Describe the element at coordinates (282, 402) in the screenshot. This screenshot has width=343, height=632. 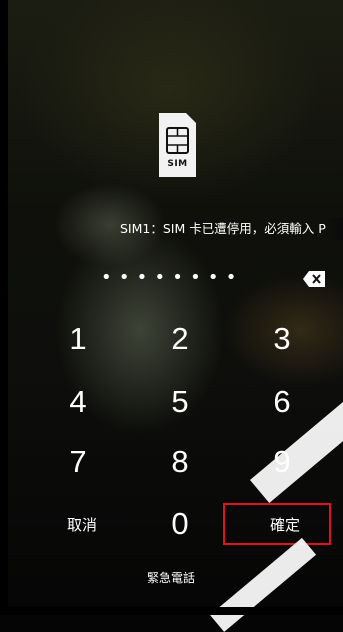
I see `key-6: 6` at that location.